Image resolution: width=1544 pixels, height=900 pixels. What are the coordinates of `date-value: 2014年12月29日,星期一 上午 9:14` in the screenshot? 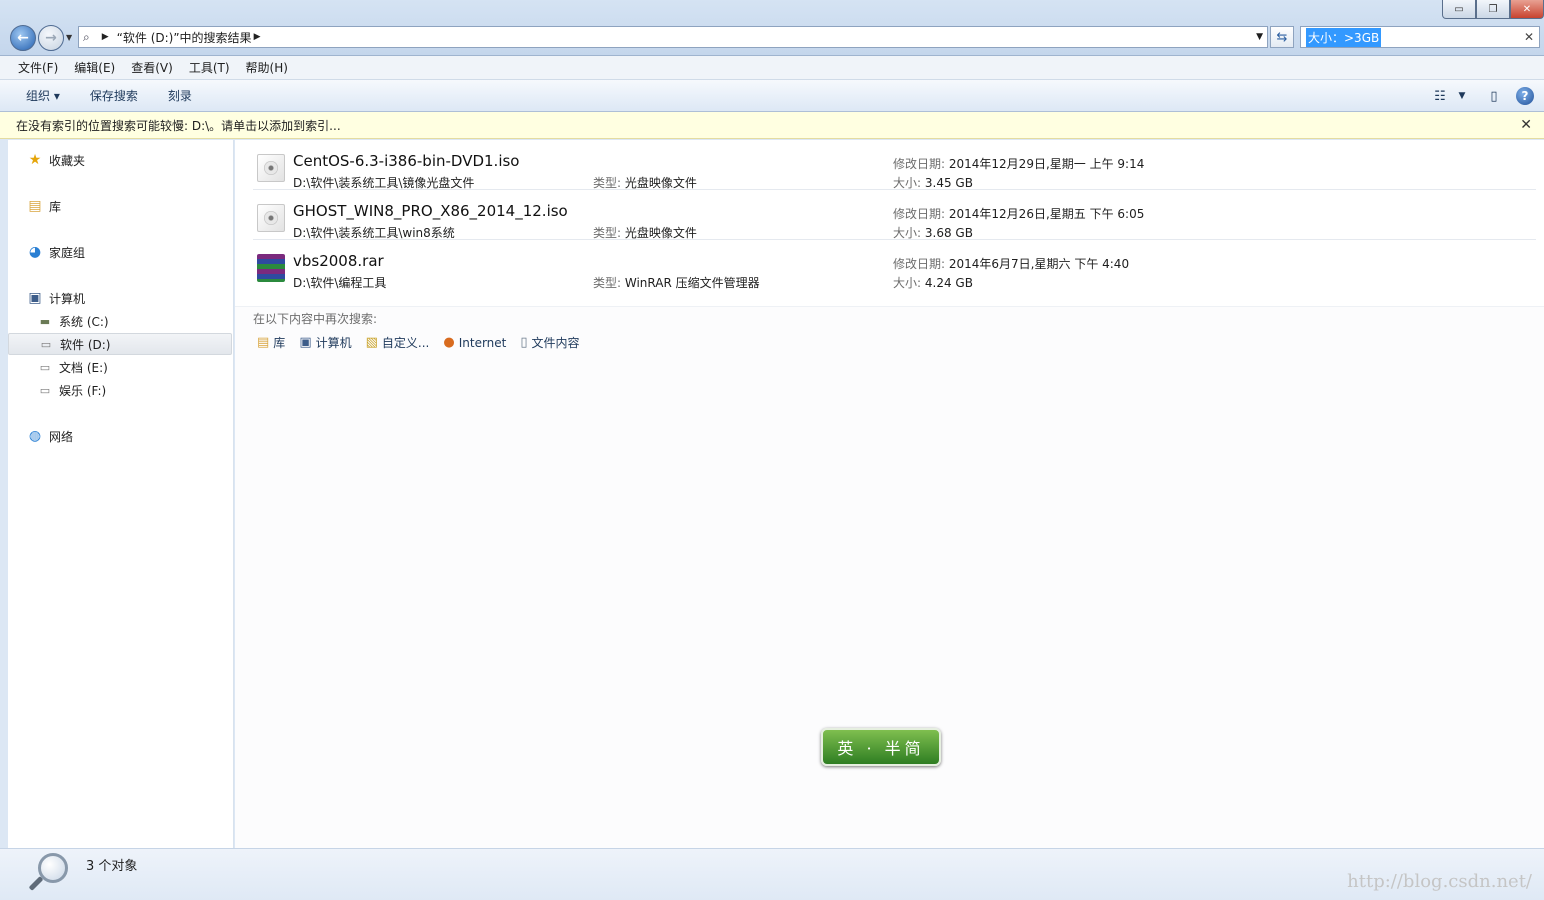 It's located at (1046, 164).